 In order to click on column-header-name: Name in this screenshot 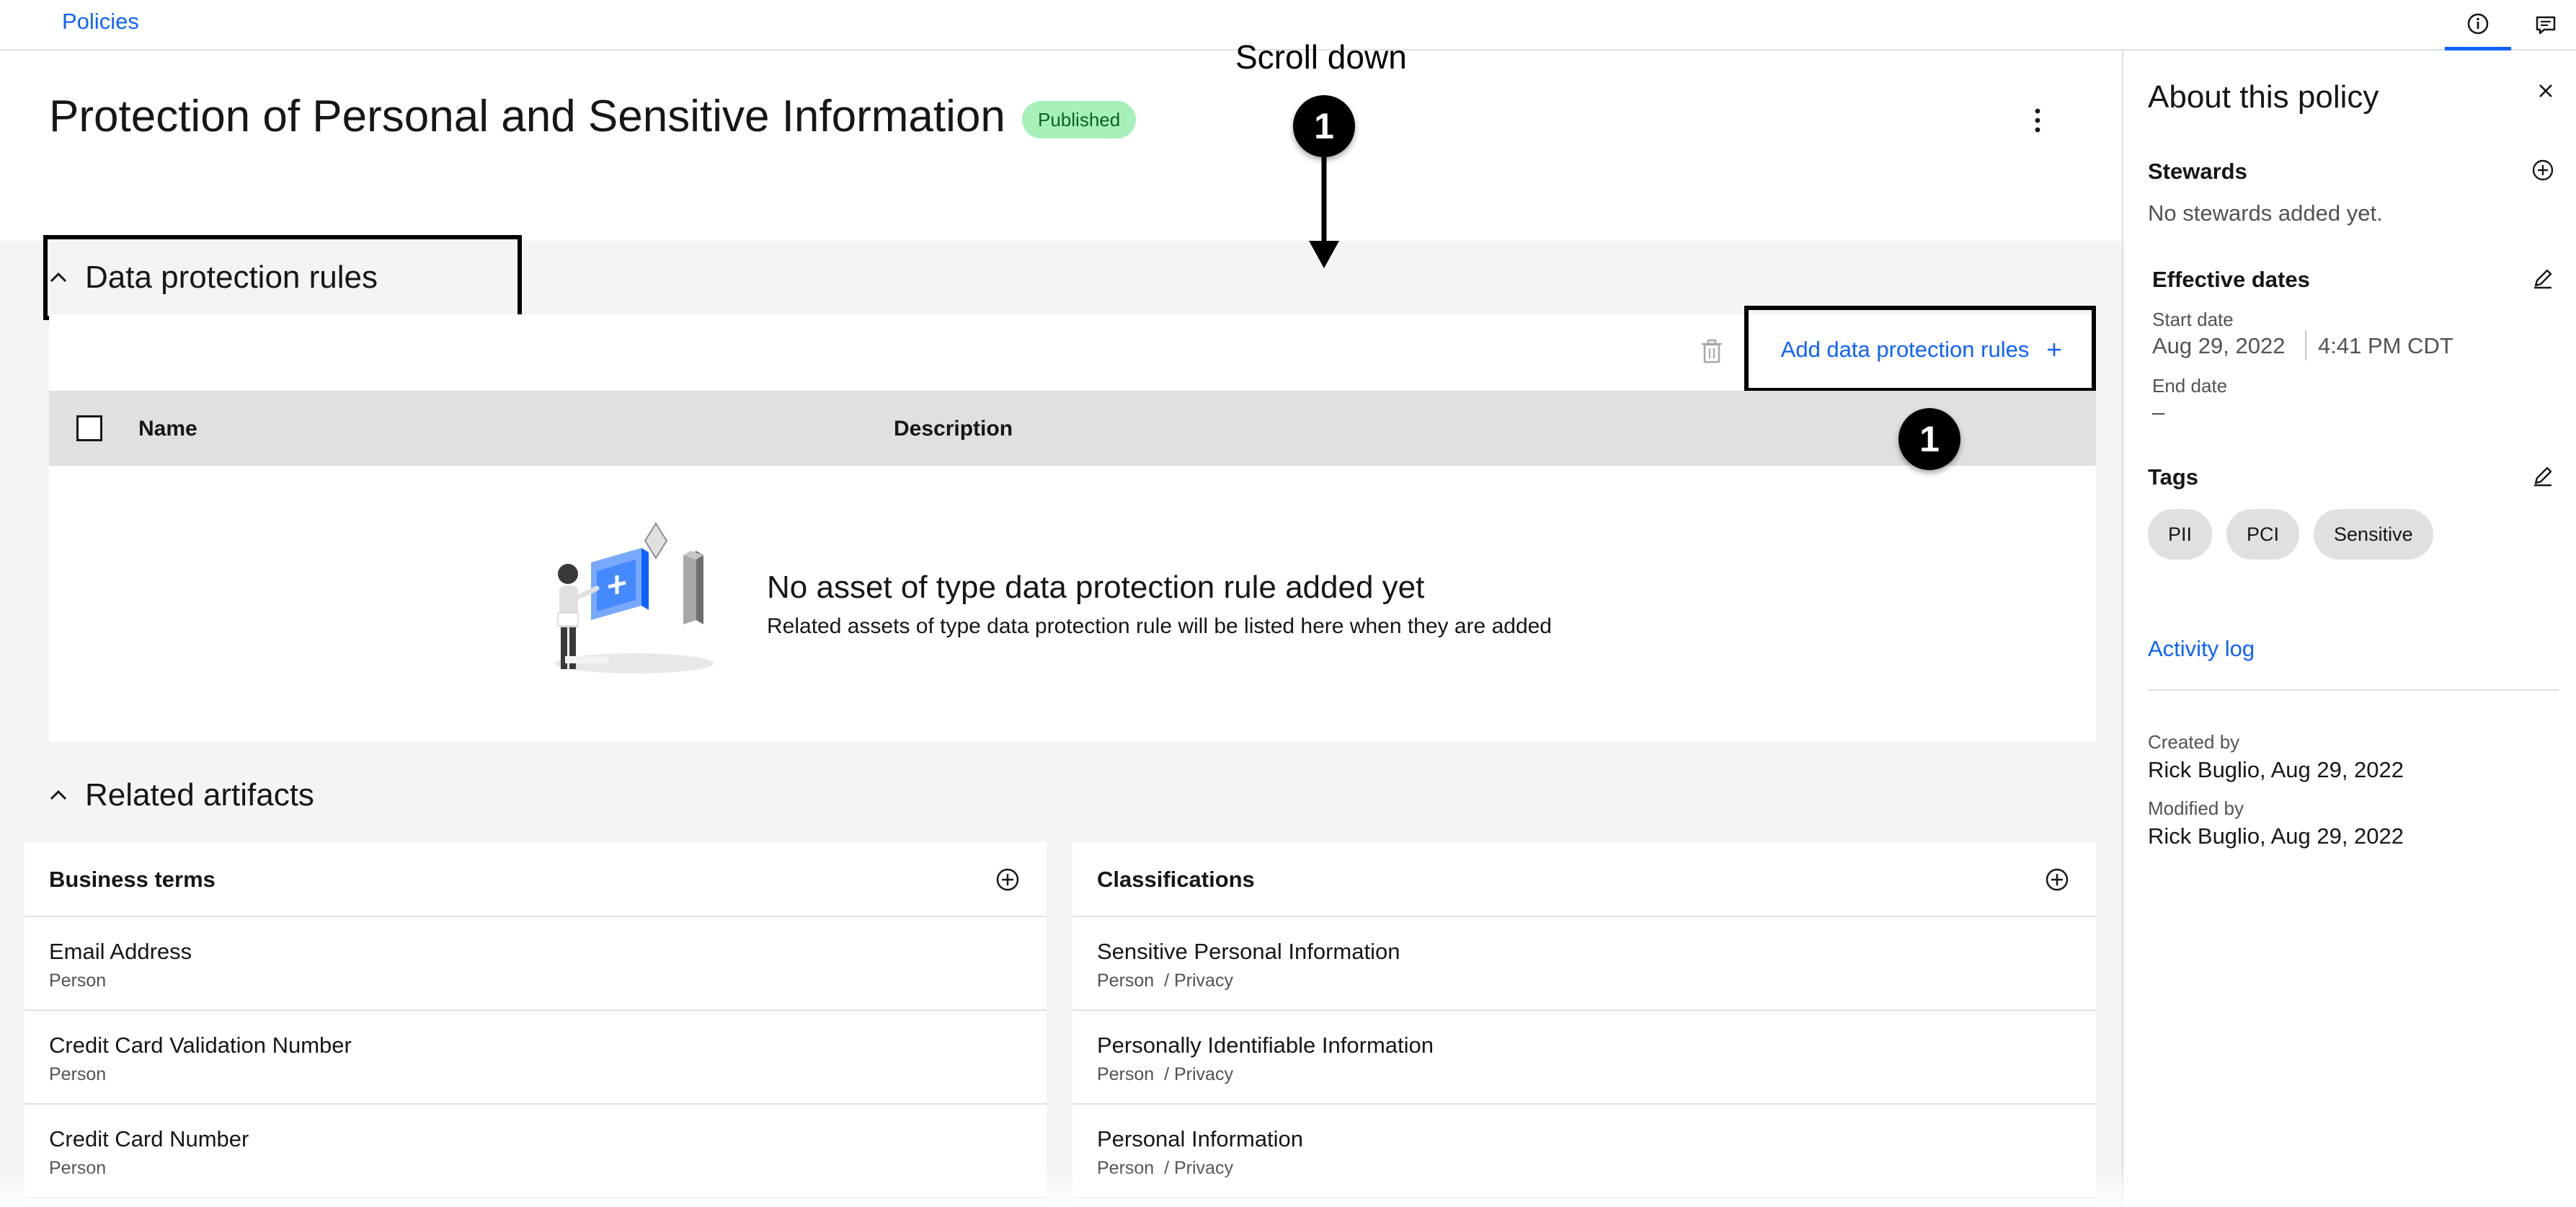, I will do `click(167, 429)`.